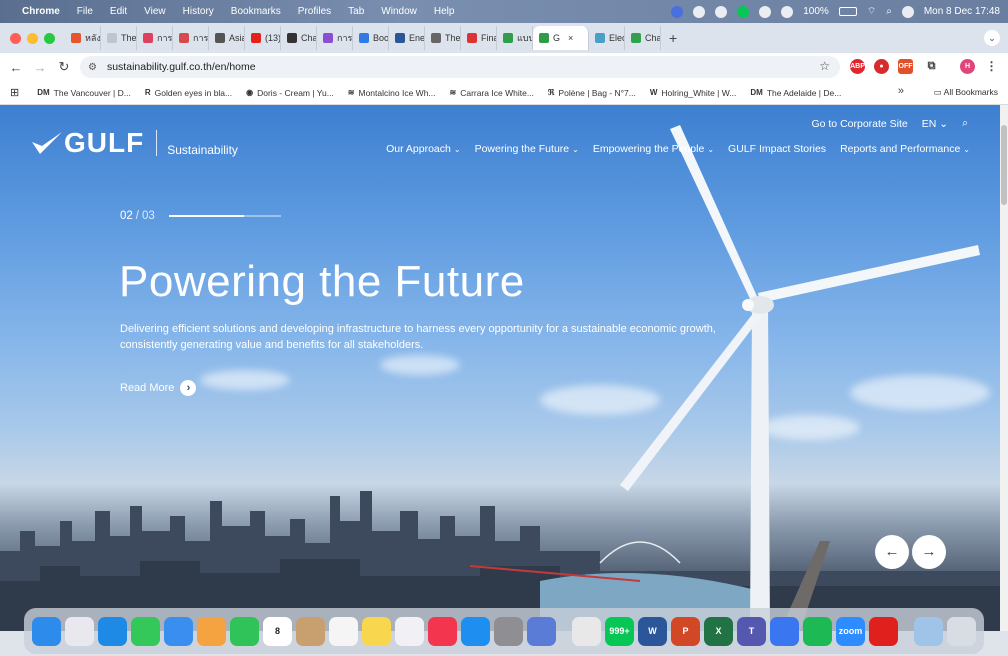  I want to click on new-tab-button: +, so click(673, 38).